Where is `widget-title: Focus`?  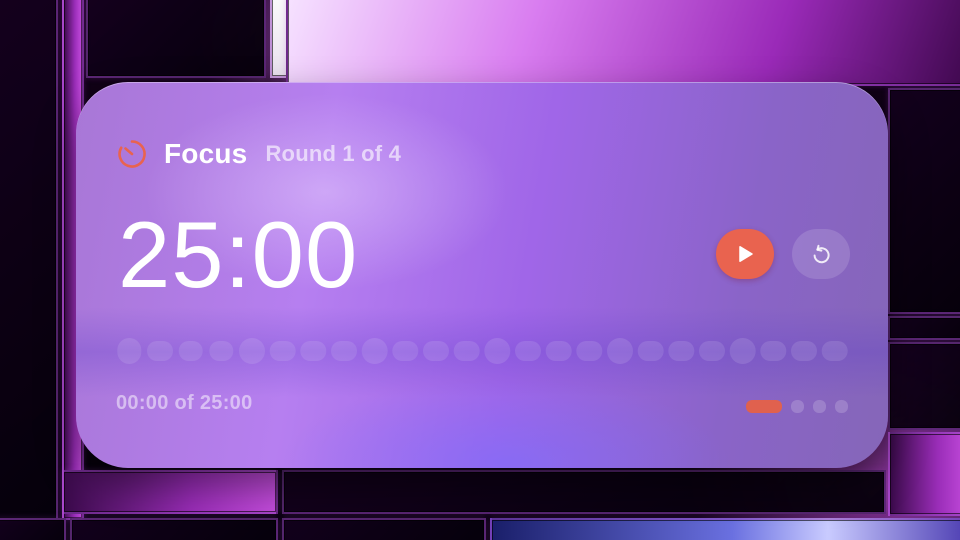
widget-title: Focus is located at coordinates (206, 153).